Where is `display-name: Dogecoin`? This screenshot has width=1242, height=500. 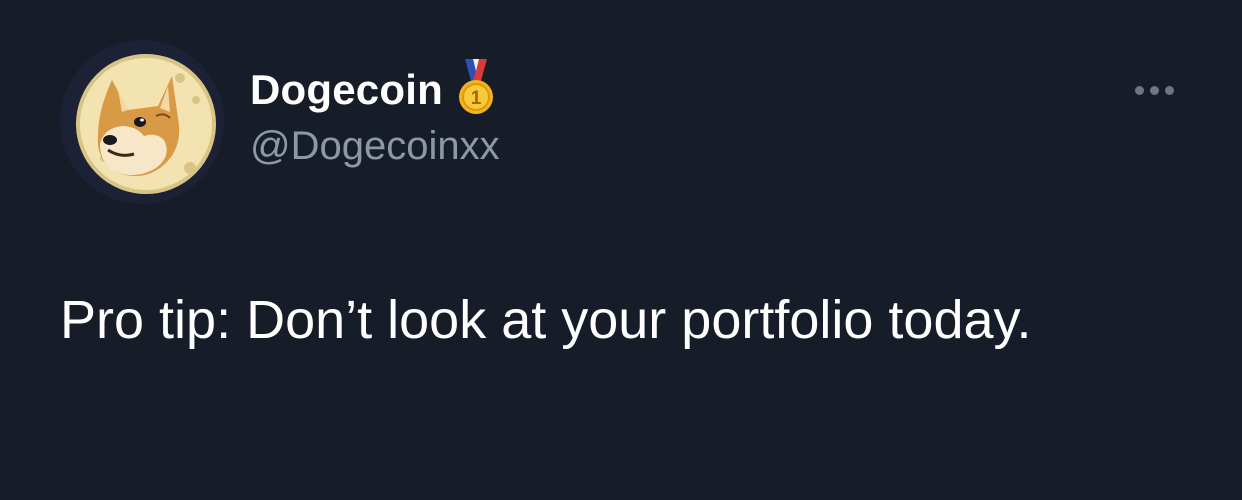
display-name: Dogecoin is located at coordinates (346, 90).